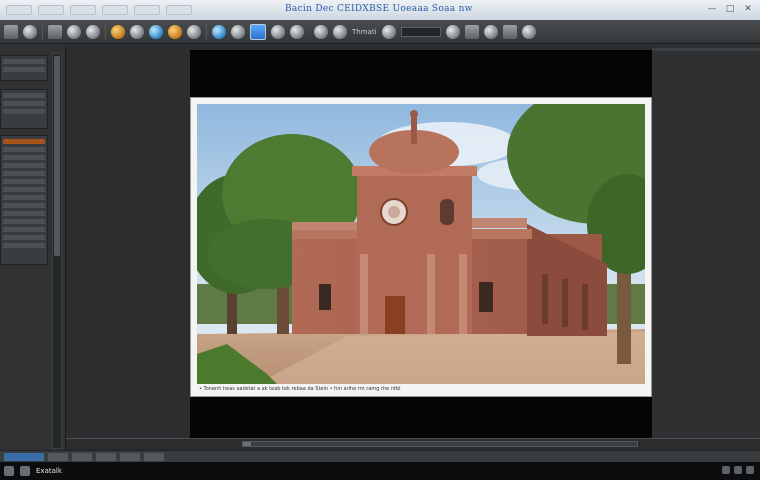  I want to click on move-tool-icon, so click(30, 31).